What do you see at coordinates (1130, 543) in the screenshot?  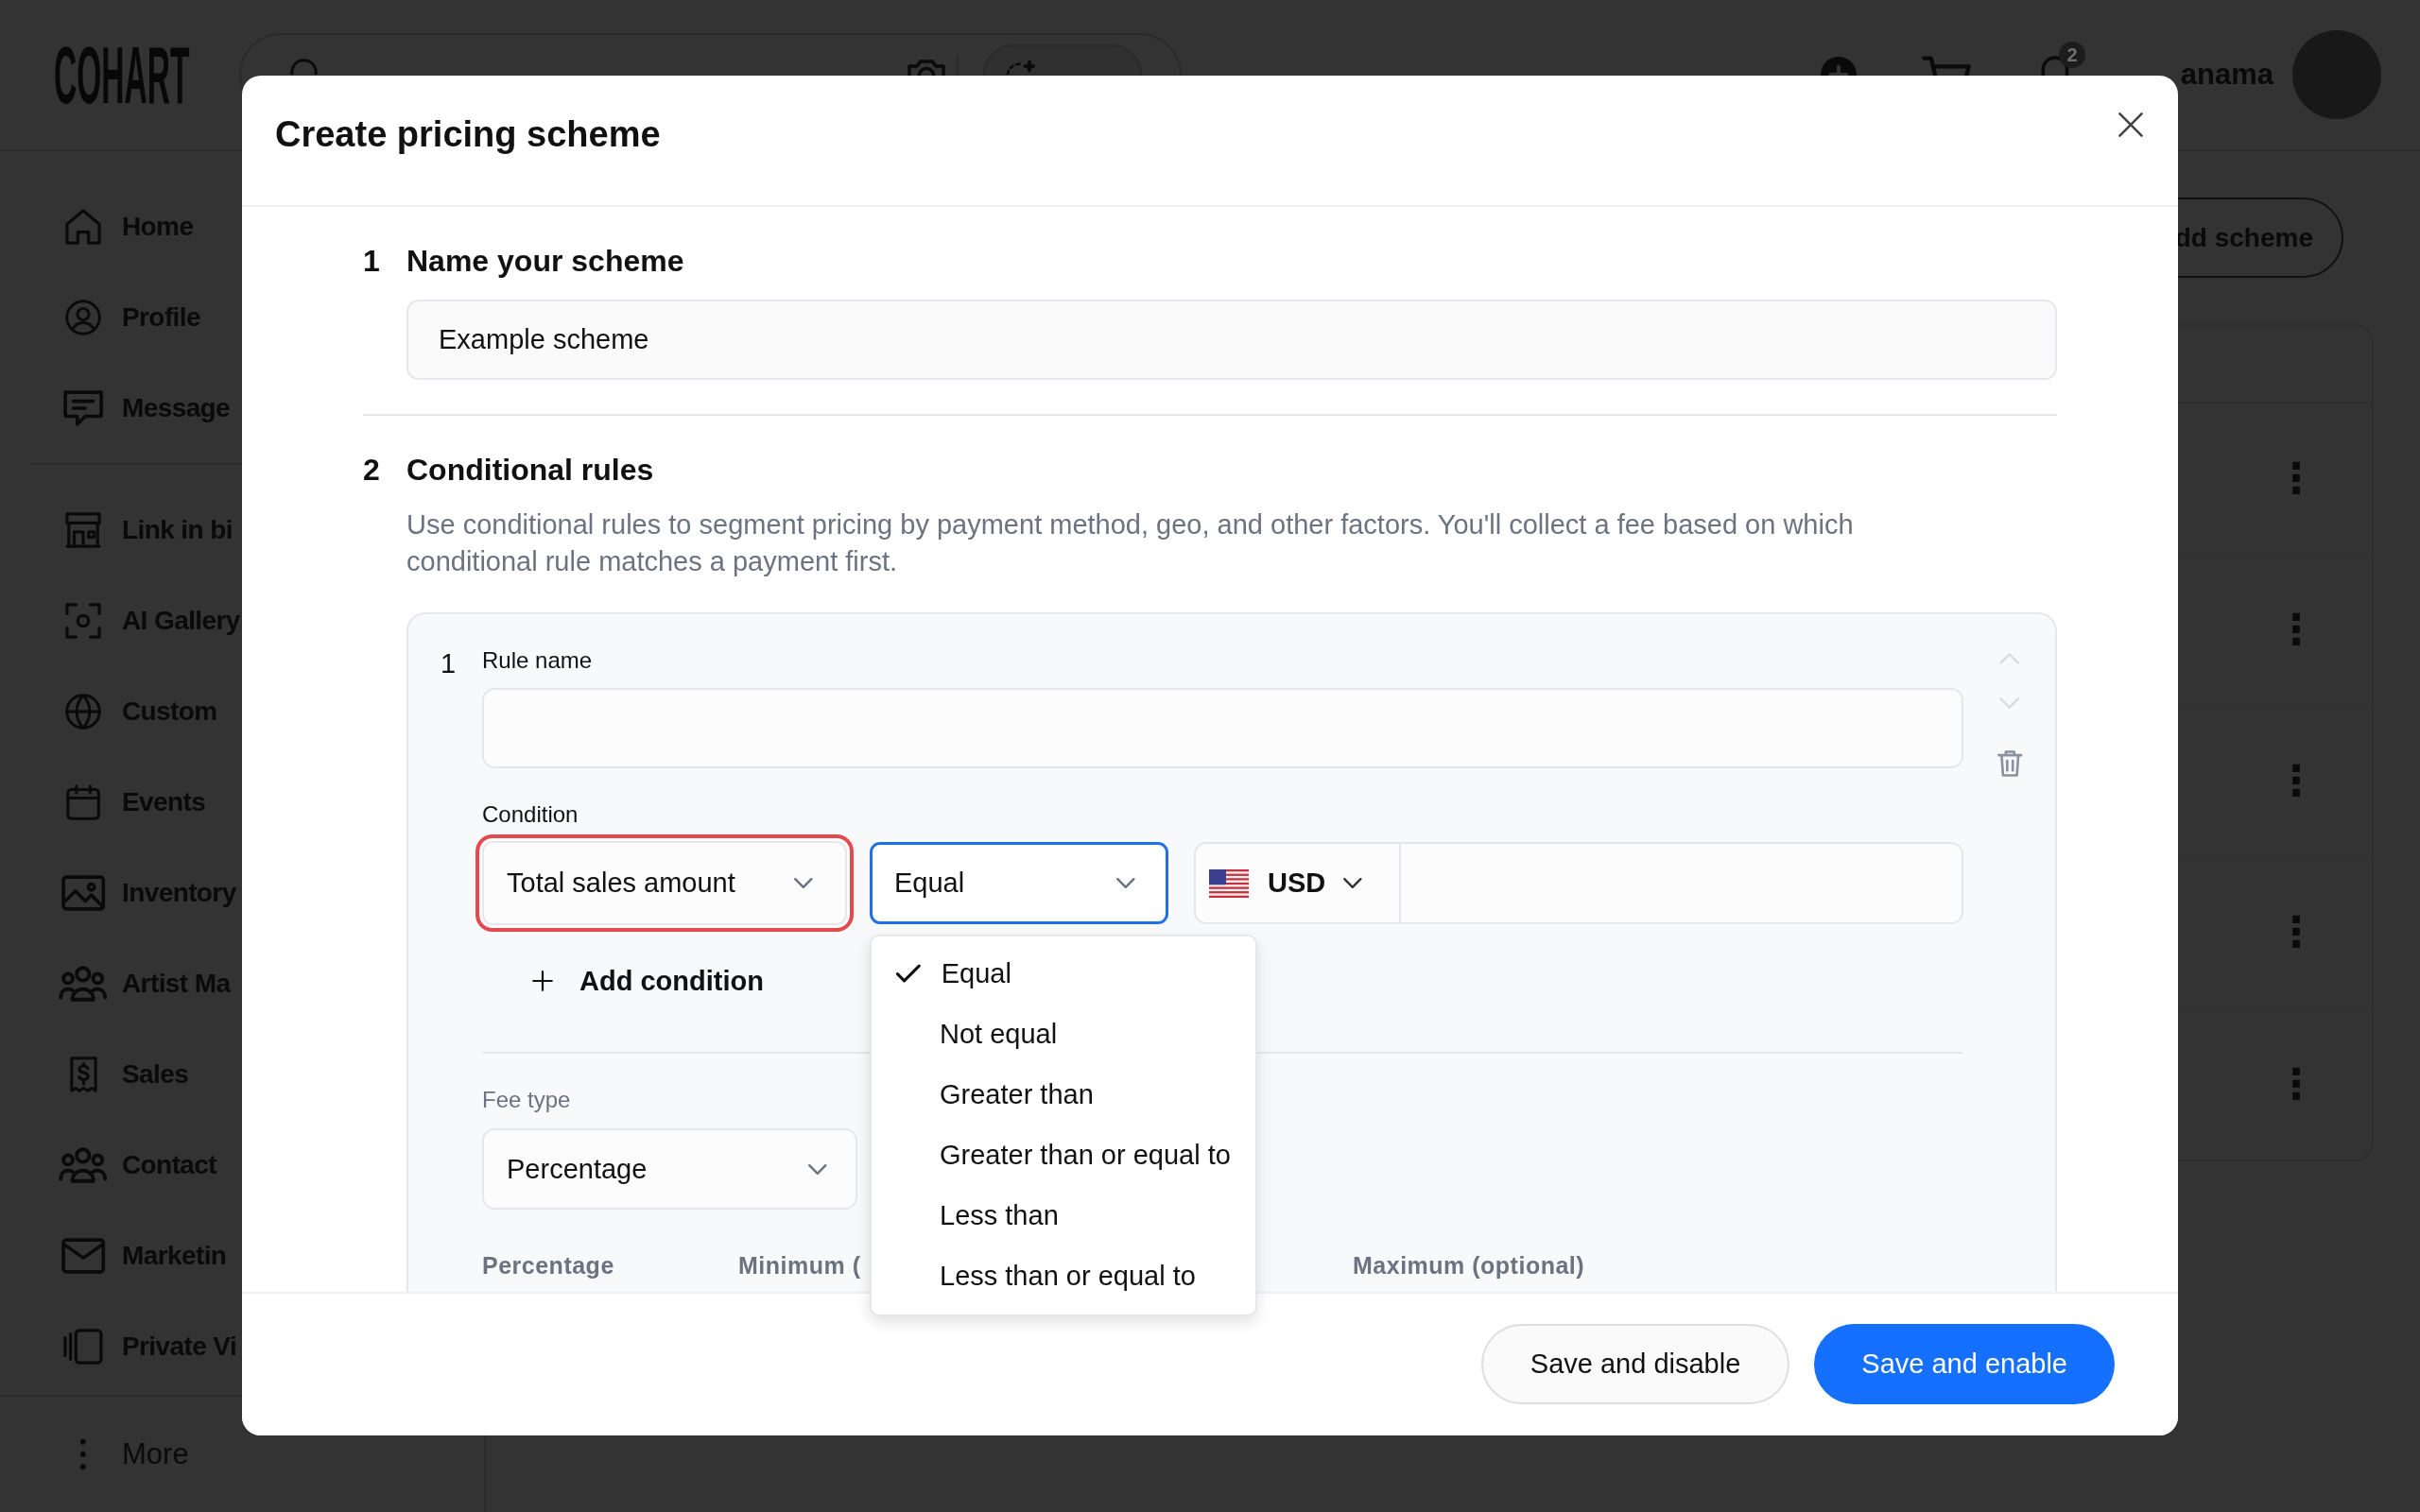 I see `section-description: Use conditional rules to segment pricing by payment method, geo, and other factors. You'll collect a fee based on which conditional rule matches a payment first.` at bounding box center [1130, 543].